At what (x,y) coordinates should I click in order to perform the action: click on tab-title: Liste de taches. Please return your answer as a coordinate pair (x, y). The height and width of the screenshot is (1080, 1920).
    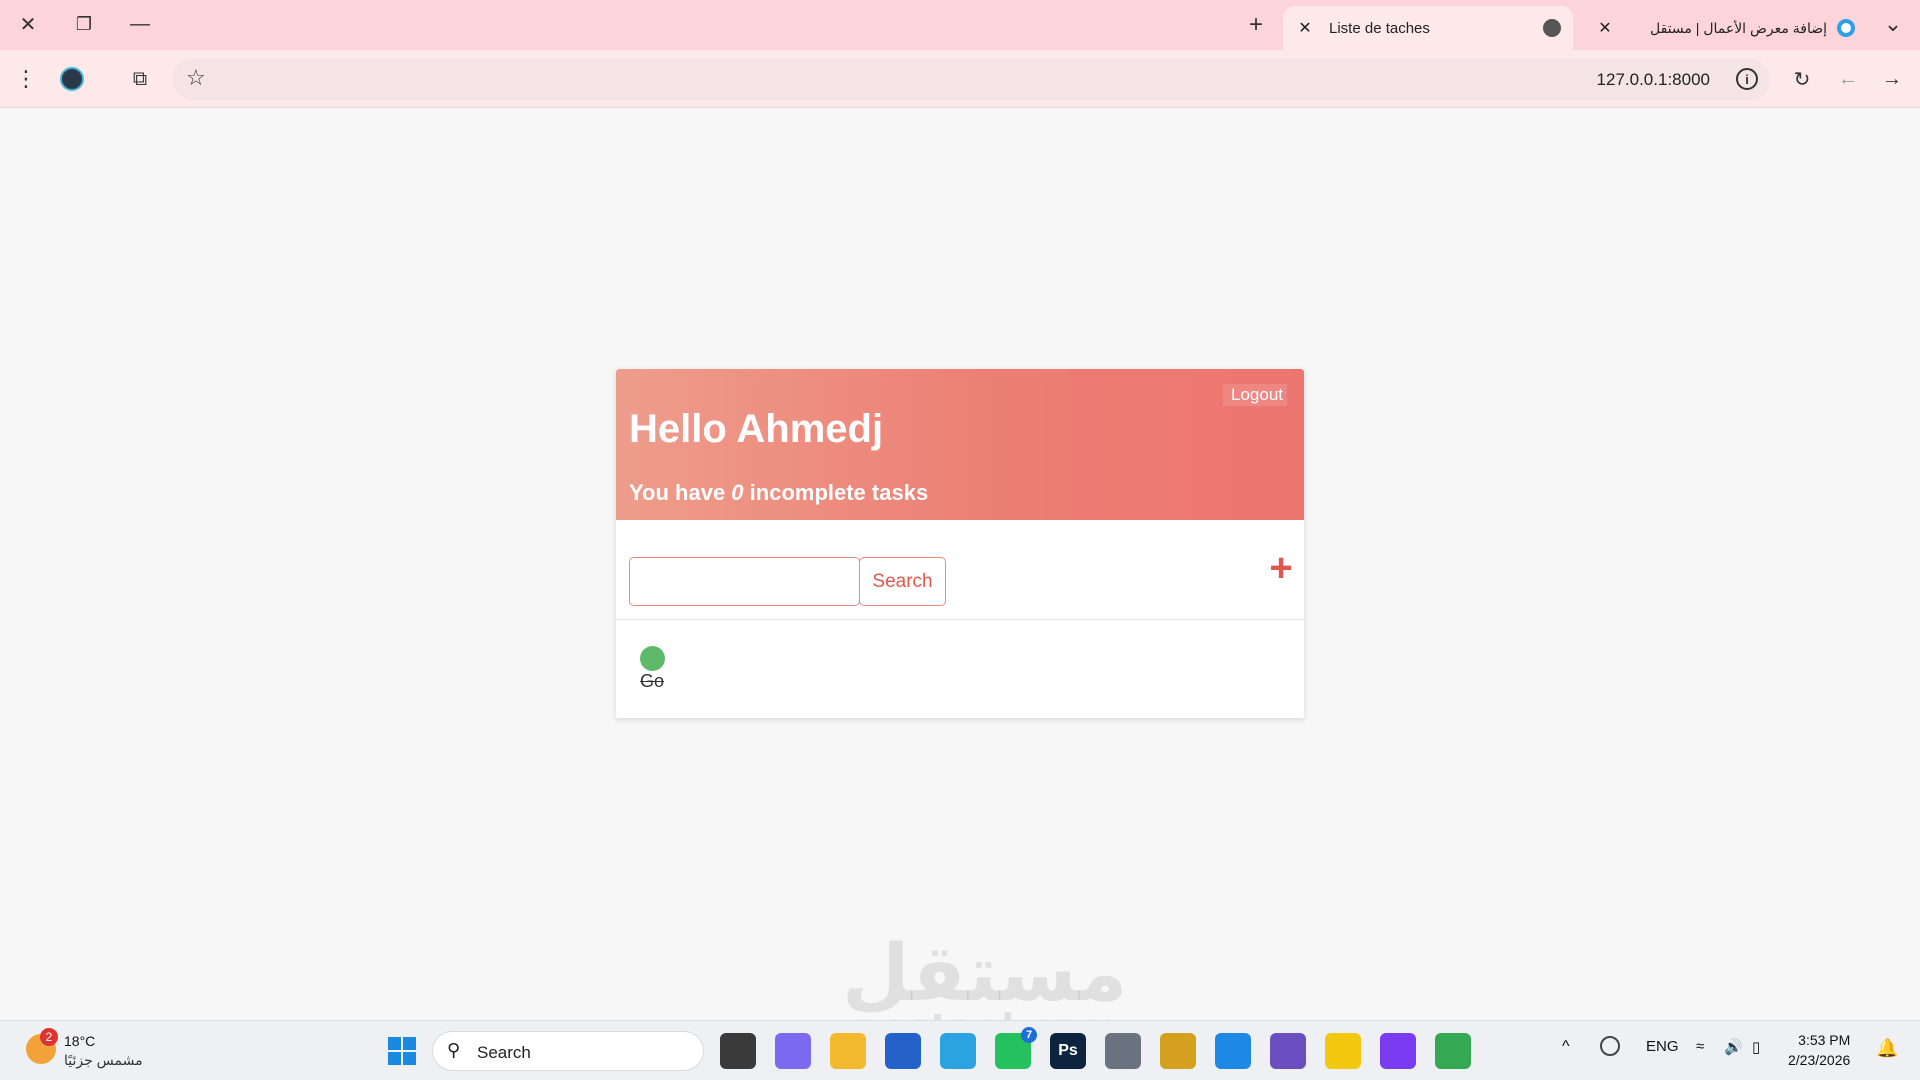
    Looking at the image, I should click on (1379, 28).